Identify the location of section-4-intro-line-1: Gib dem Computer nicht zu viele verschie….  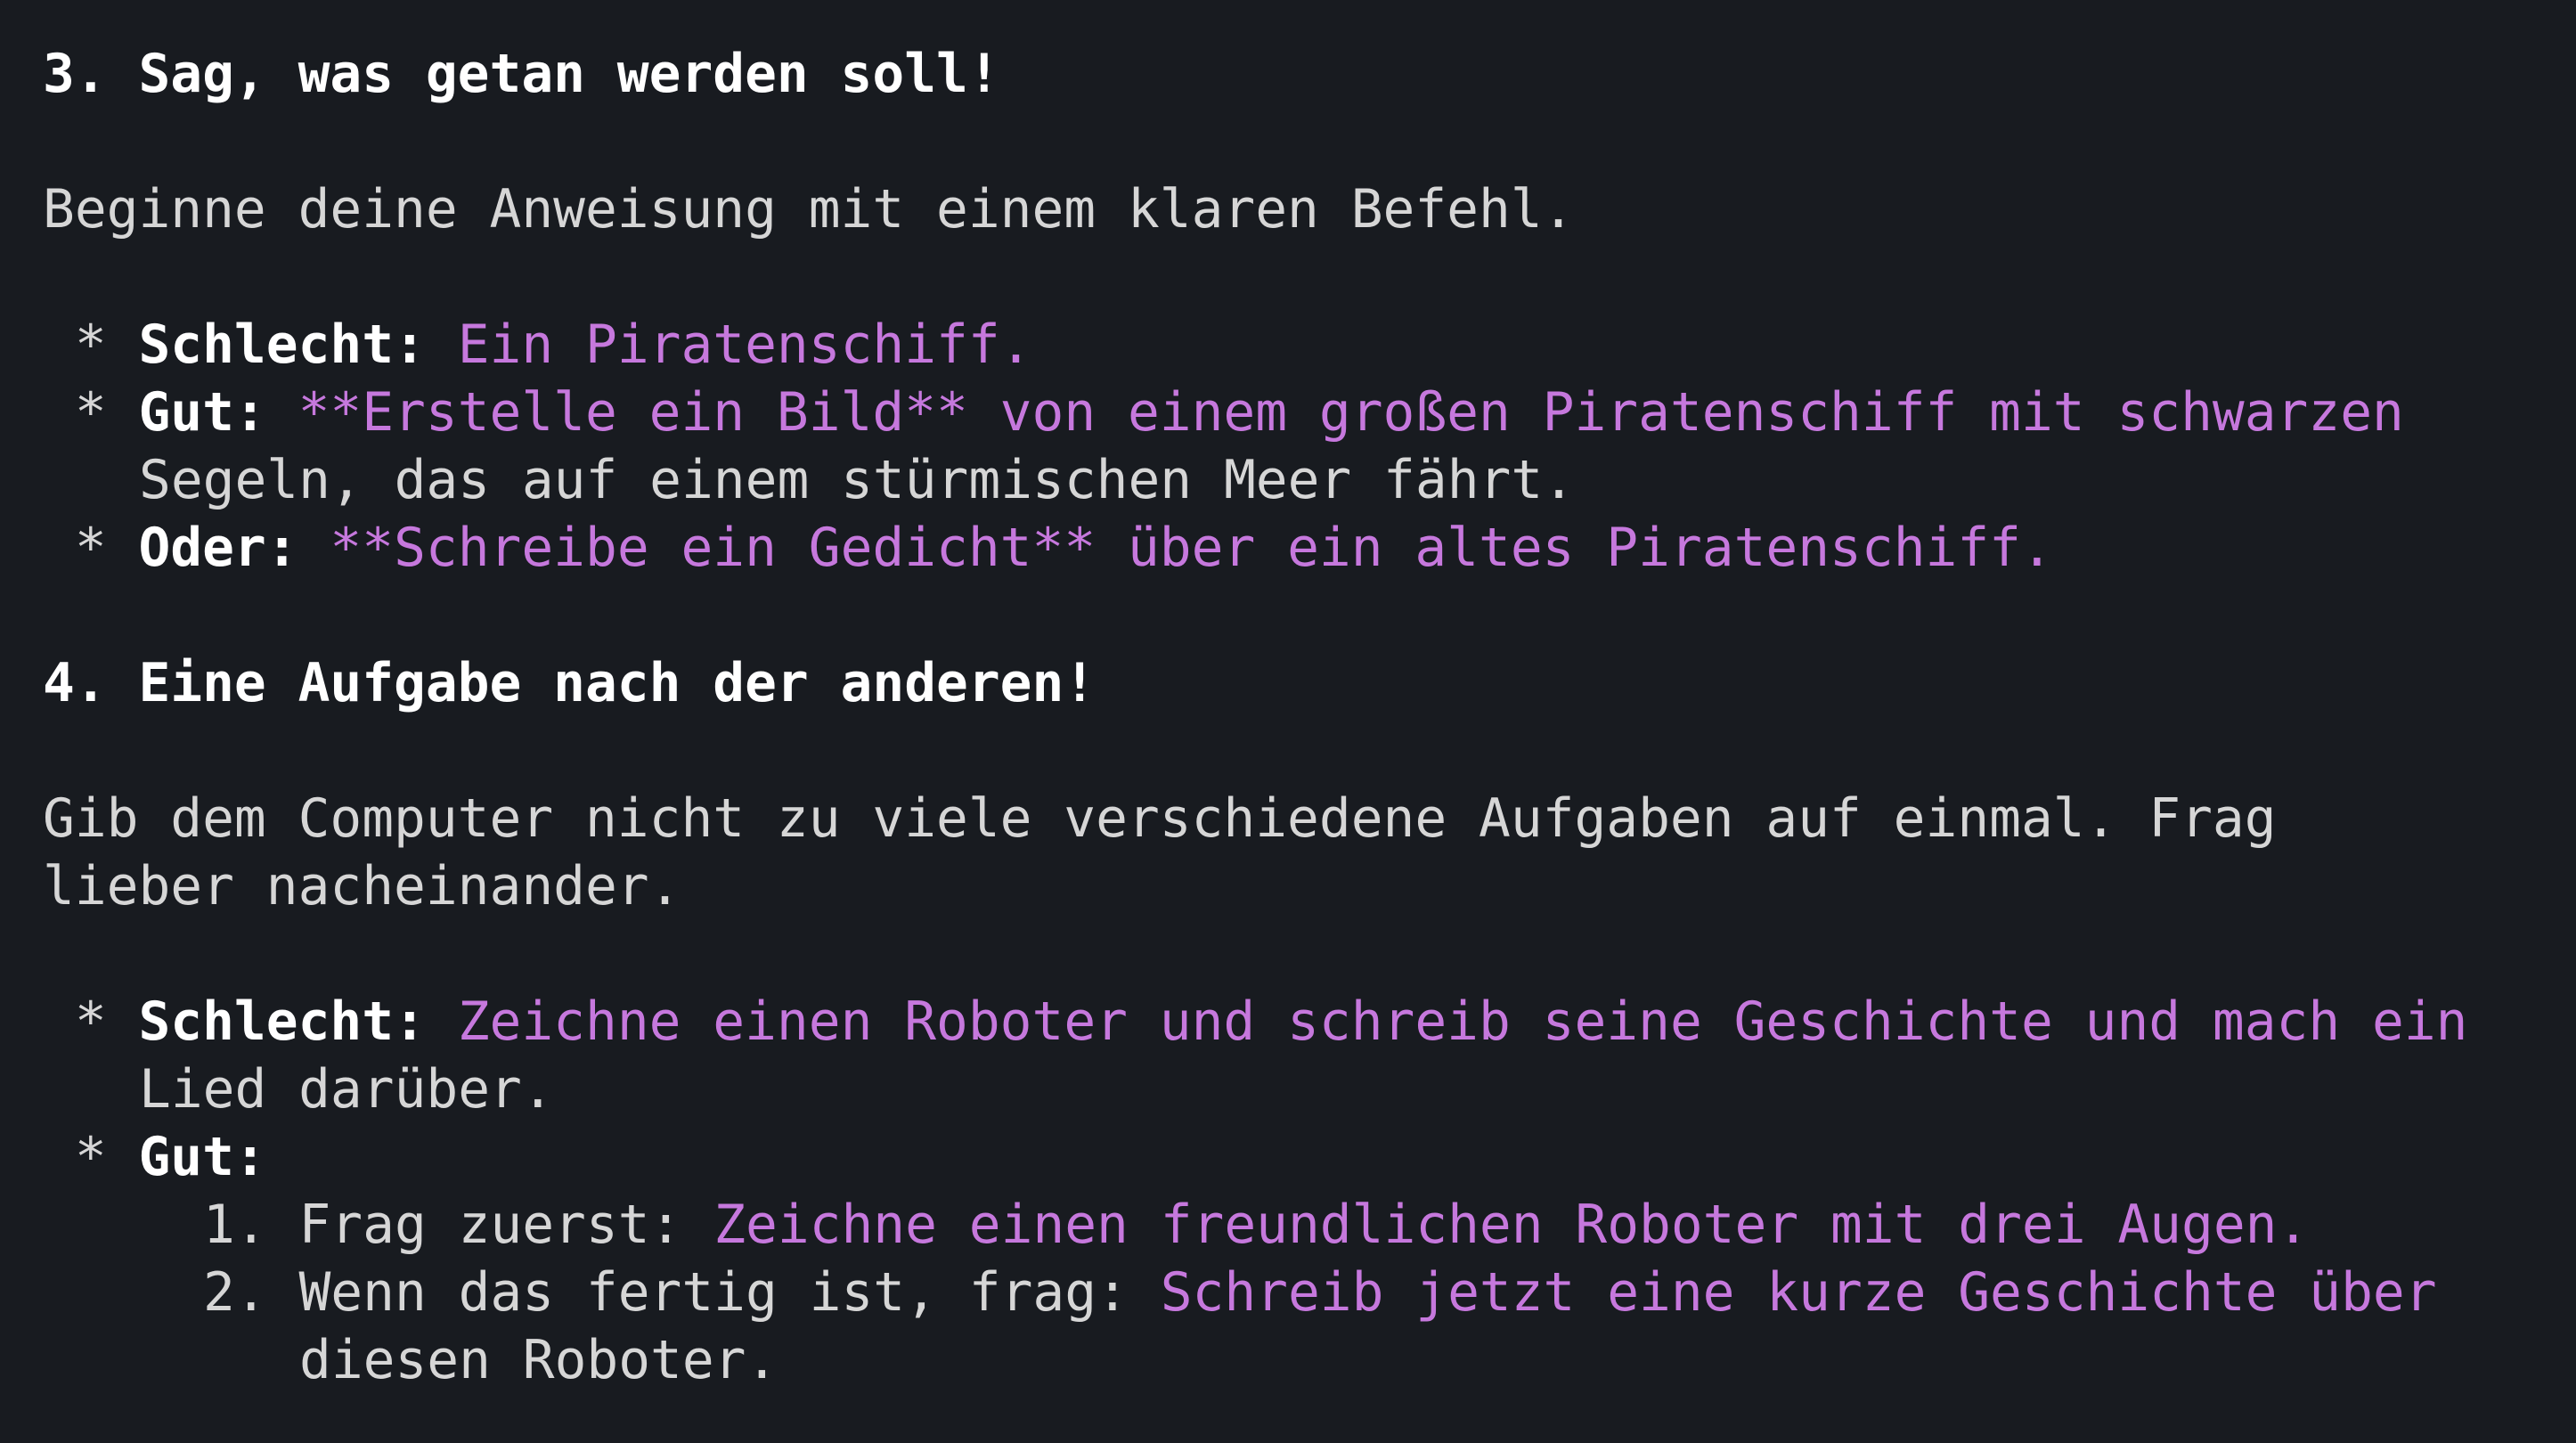
(1160, 819).